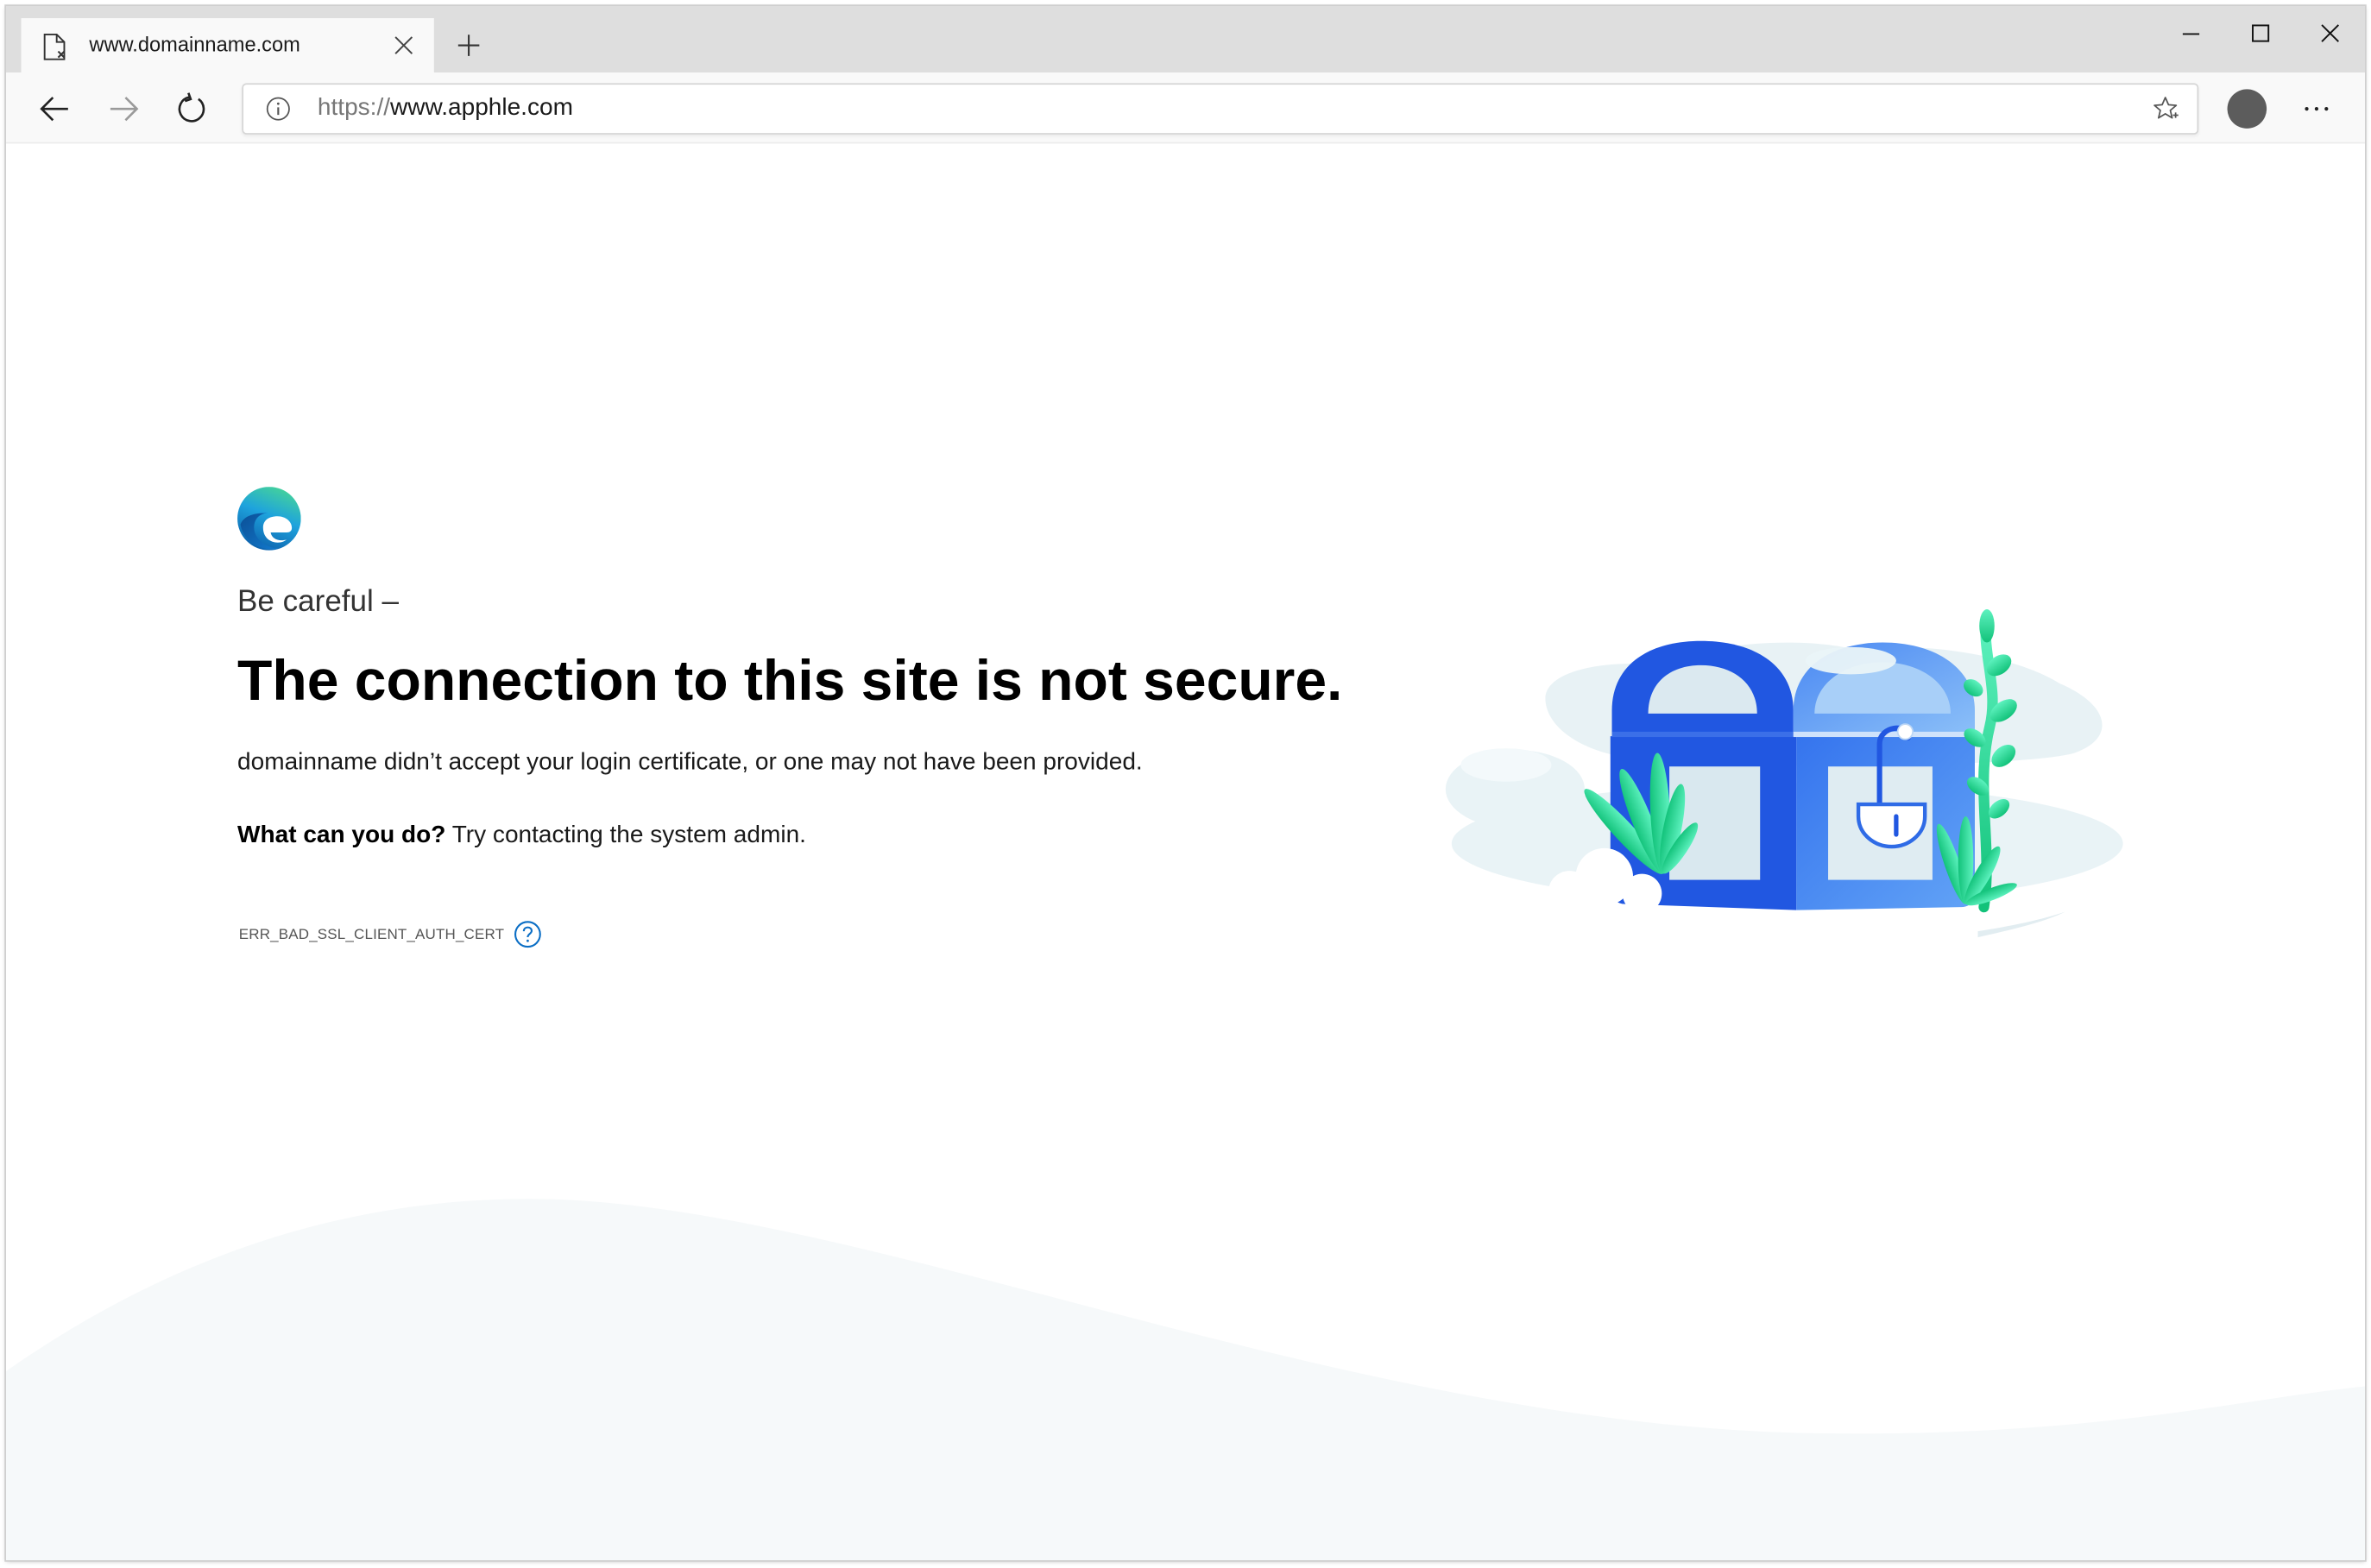 The image size is (2371, 1568). What do you see at coordinates (194, 44) in the screenshot?
I see `tab-title: www.domainname.com` at bounding box center [194, 44].